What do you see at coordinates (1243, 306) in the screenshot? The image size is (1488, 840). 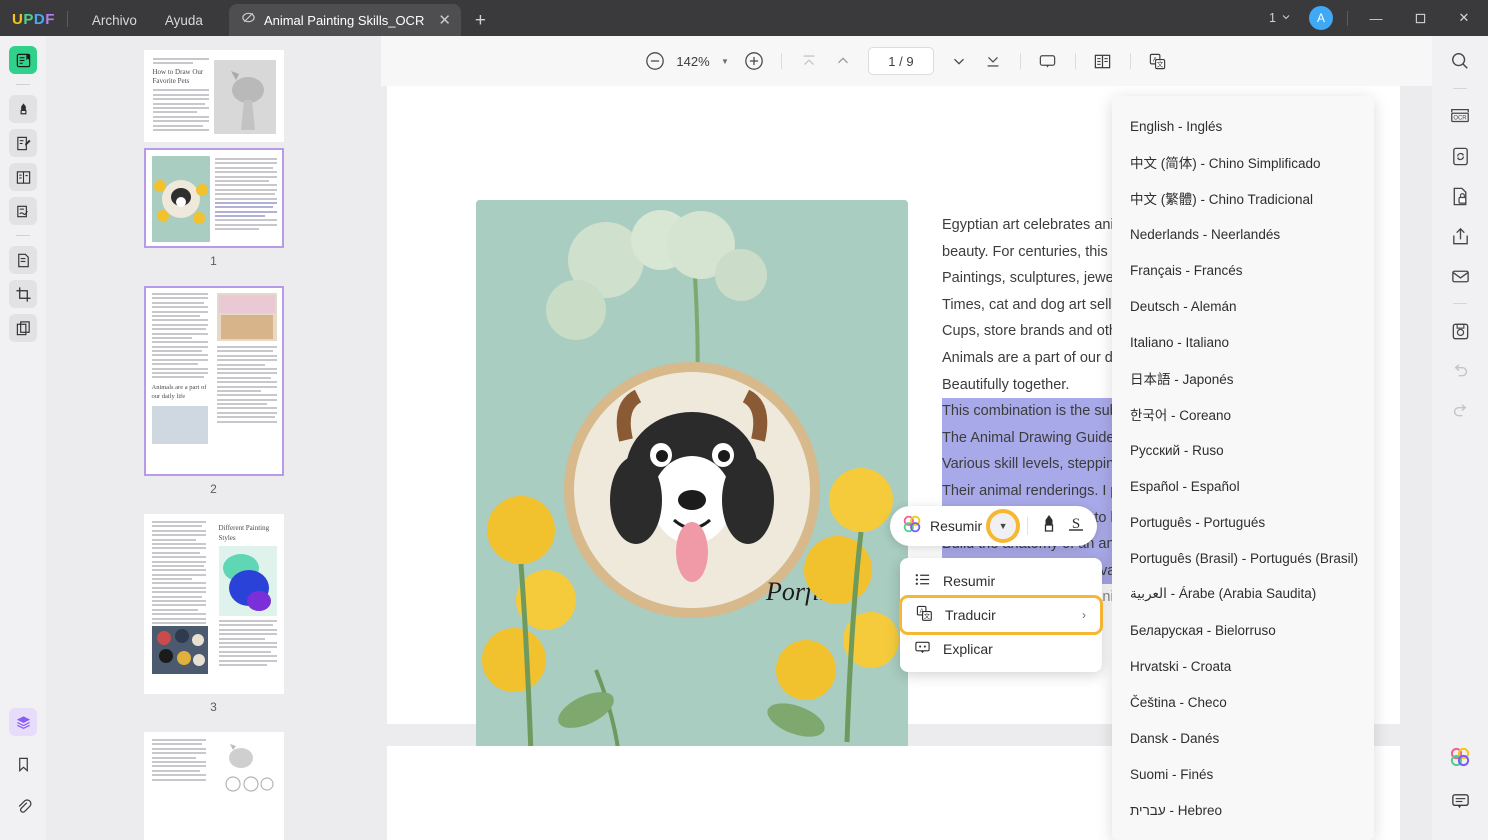 I see `language-option: Deutsch - Alemán` at bounding box center [1243, 306].